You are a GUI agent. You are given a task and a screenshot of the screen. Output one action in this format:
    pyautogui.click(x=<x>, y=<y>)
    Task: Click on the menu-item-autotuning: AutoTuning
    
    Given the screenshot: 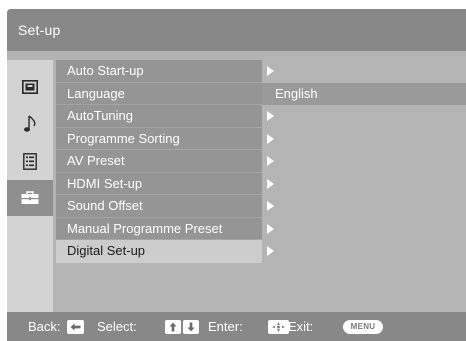 What is the action you would take?
    pyautogui.click(x=159, y=116)
    